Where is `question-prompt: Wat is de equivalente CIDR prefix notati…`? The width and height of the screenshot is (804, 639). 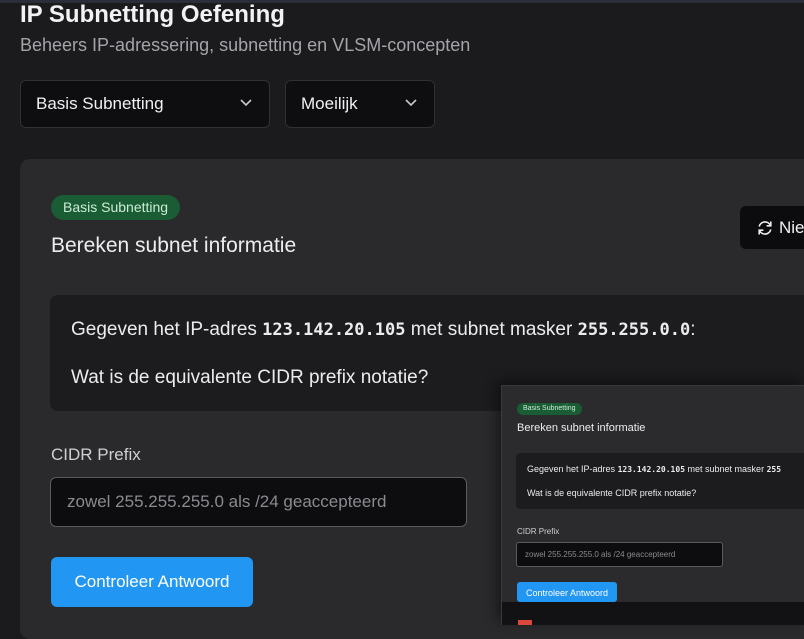 question-prompt: Wat is de equivalente CIDR prefix notati… is located at coordinates (250, 377).